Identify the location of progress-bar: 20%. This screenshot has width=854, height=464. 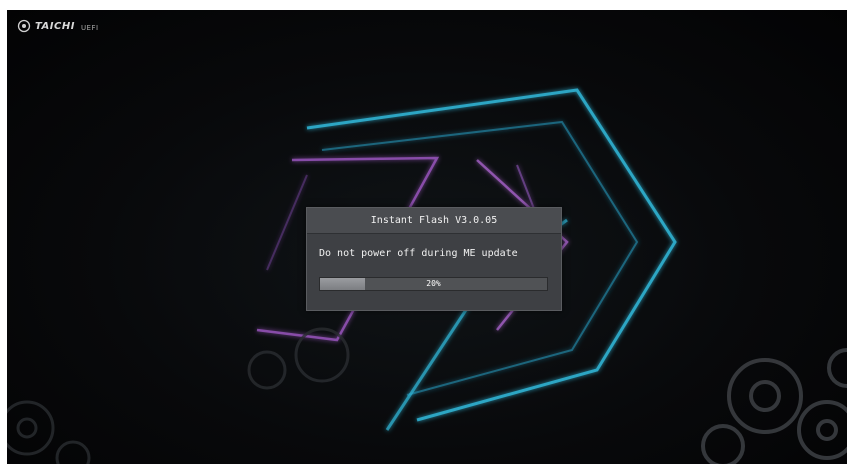
(433, 284).